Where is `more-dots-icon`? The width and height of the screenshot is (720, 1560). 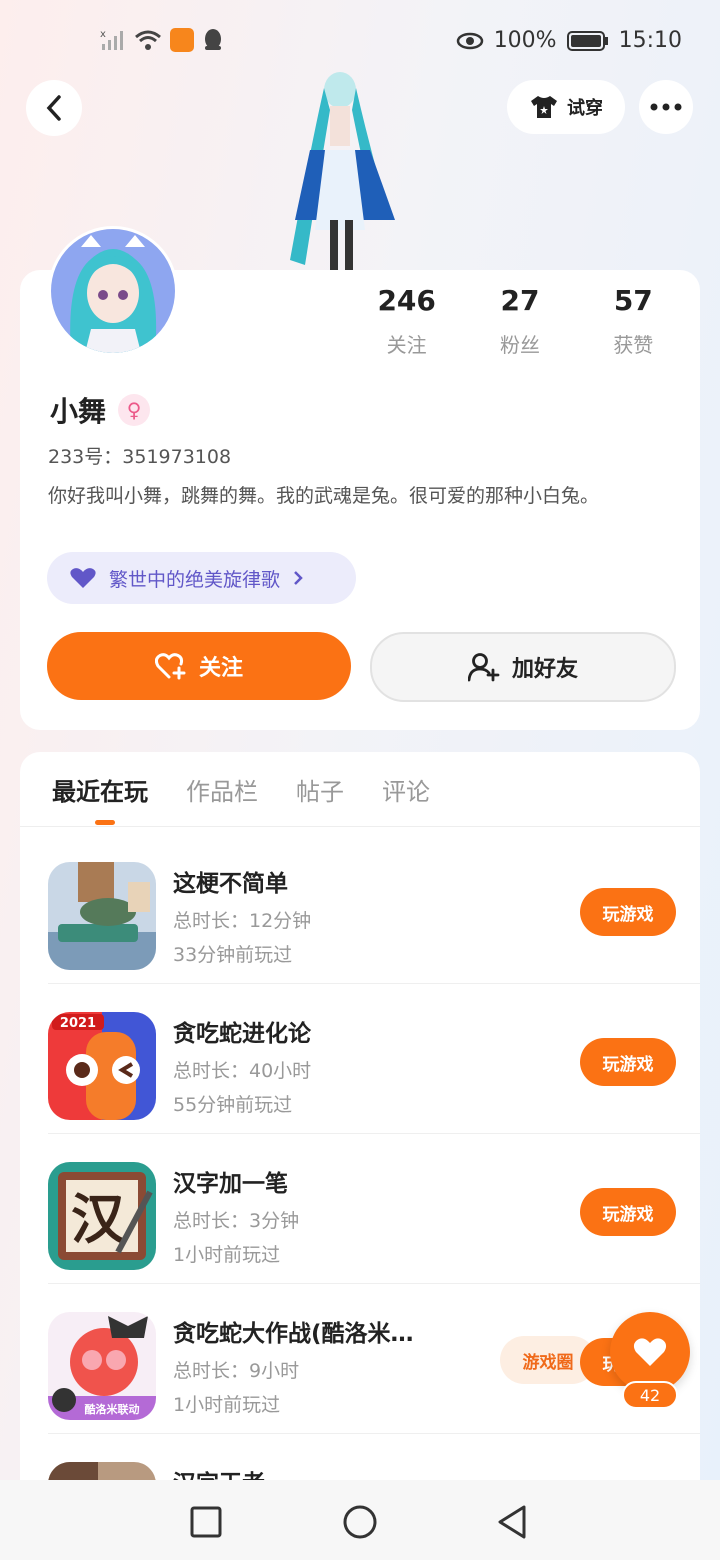
more-dots-icon is located at coordinates (666, 107).